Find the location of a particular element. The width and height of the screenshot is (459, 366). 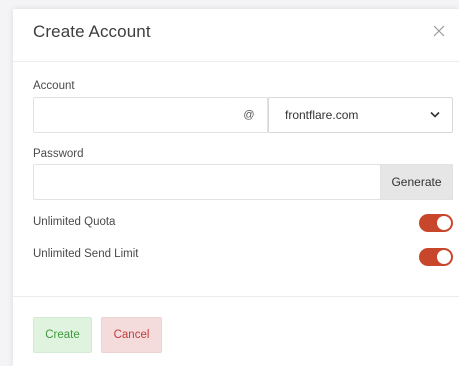

unlimited-send-limit-toggle is located at coordinates (436, 257).